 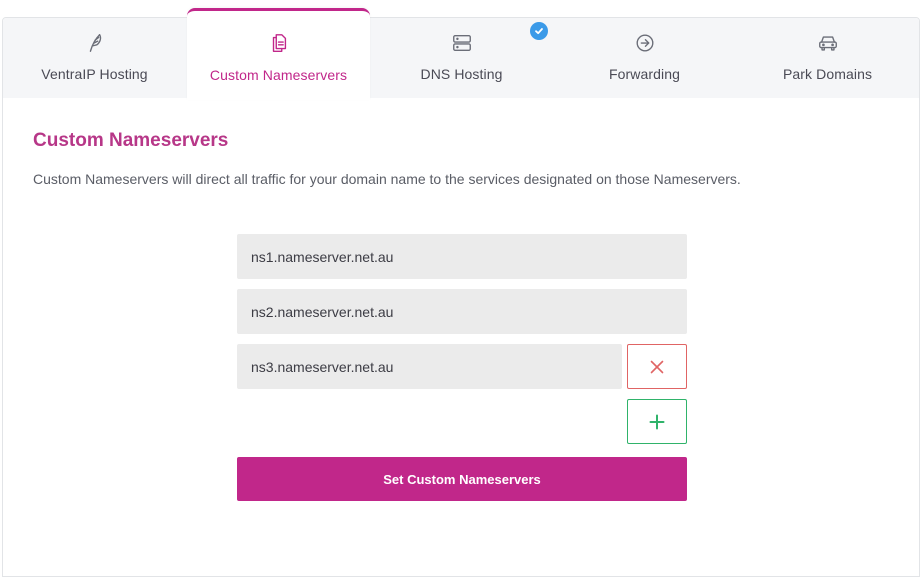 What do you see at coordinates (461, 74) in the screenshot?
I see `tab-label: DNS Hosting` at bounding box center [461, 74].